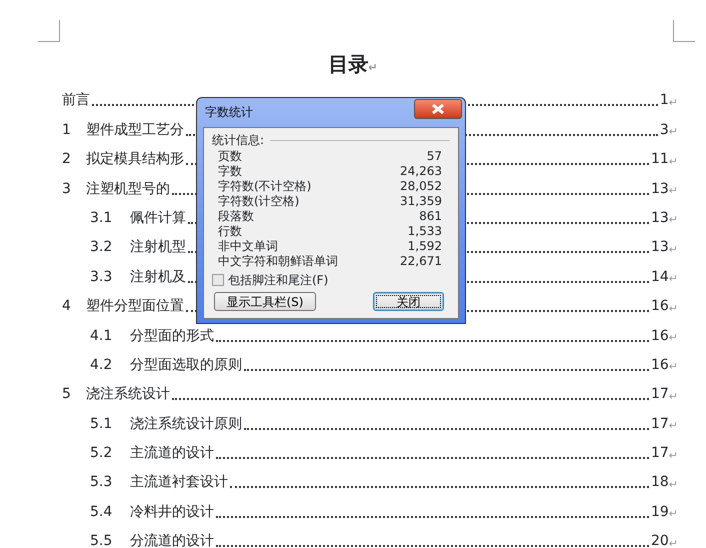 This screenshot has height=548, width=706. I want to click on close-icon, so click(438, 109).